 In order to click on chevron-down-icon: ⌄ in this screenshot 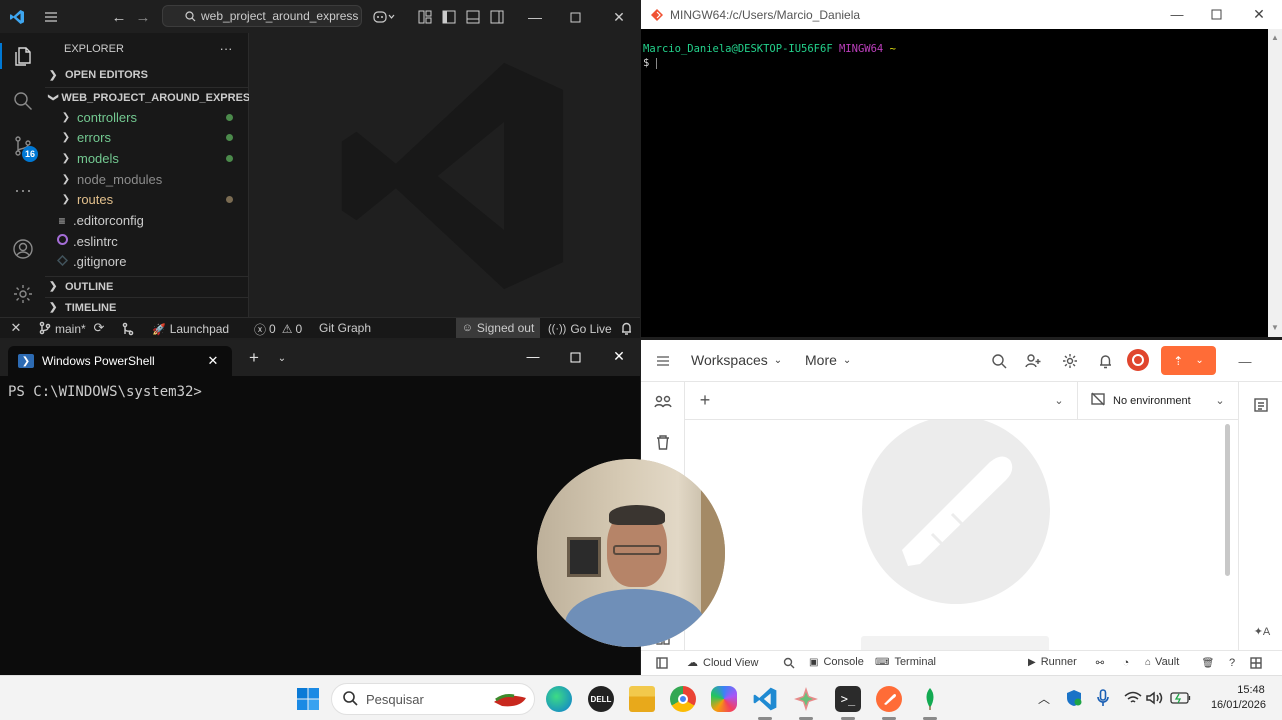, I will do `click(1220, 400)`.